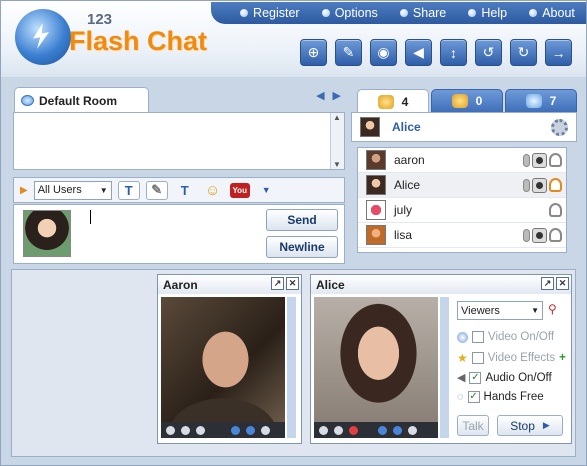 Image resolution: width=587 pixels, height=466 pixels. Describe the element at coordinates (488, 52) in the screenshot. I see `history-icon: ↺` at that location.